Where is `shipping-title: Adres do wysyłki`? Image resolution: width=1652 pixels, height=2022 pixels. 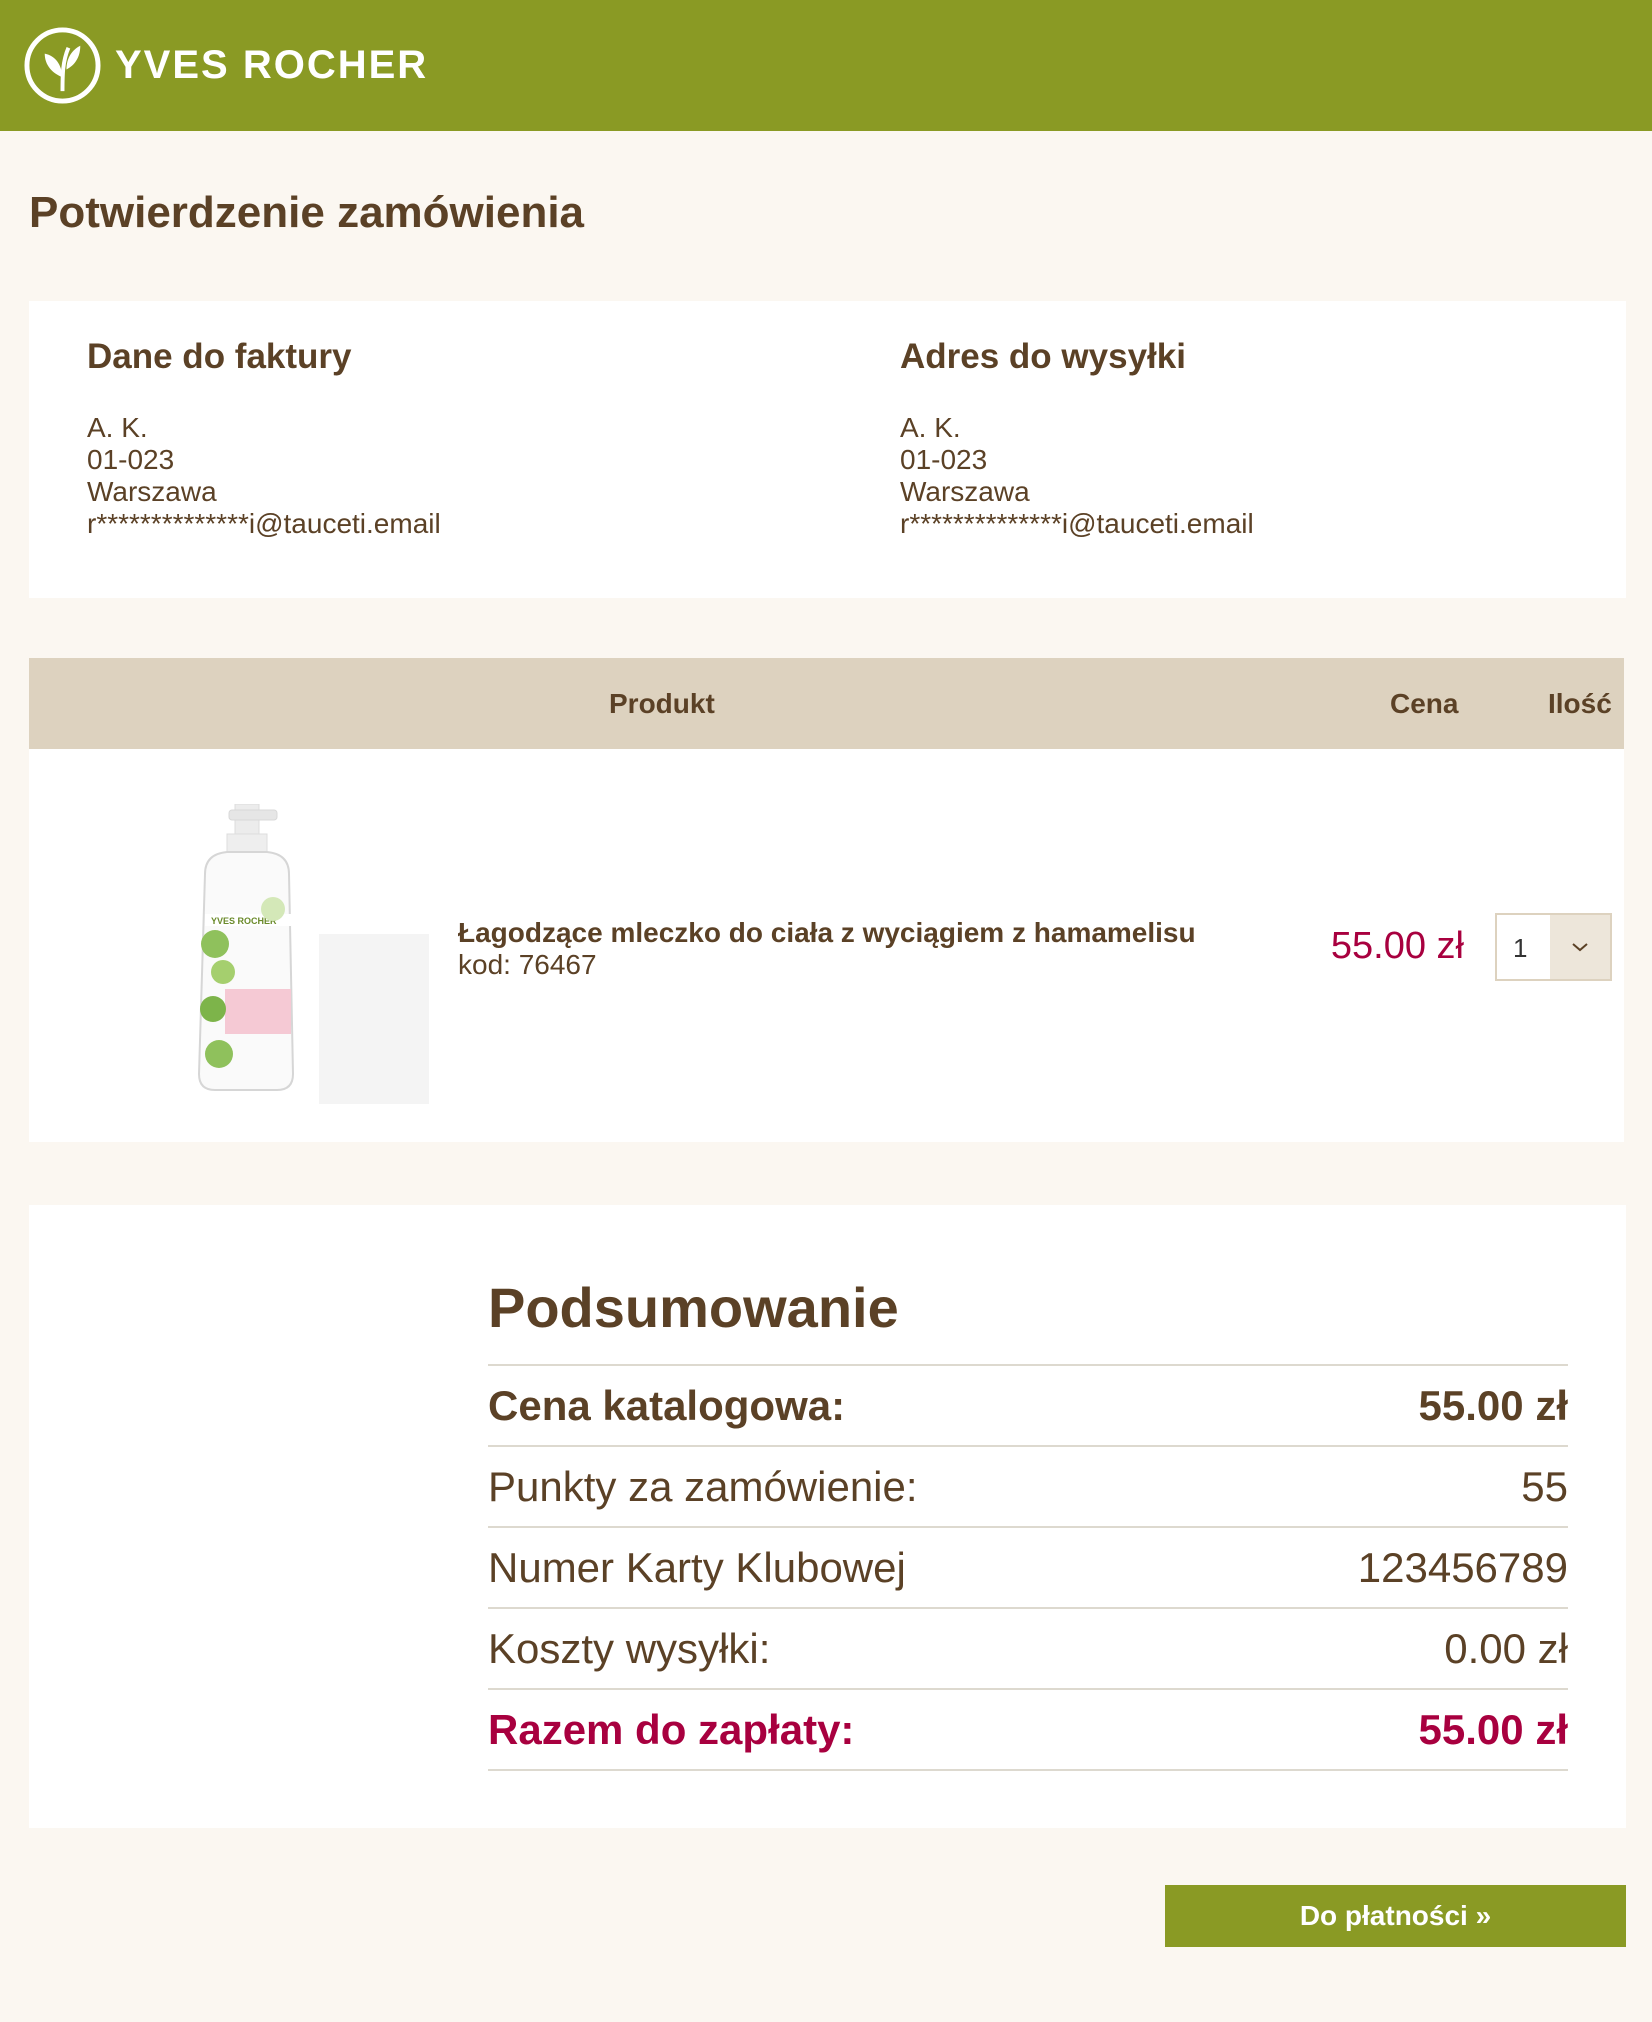
shipping-title: Adres do wysyłki is located at coordinates (1043, 356).